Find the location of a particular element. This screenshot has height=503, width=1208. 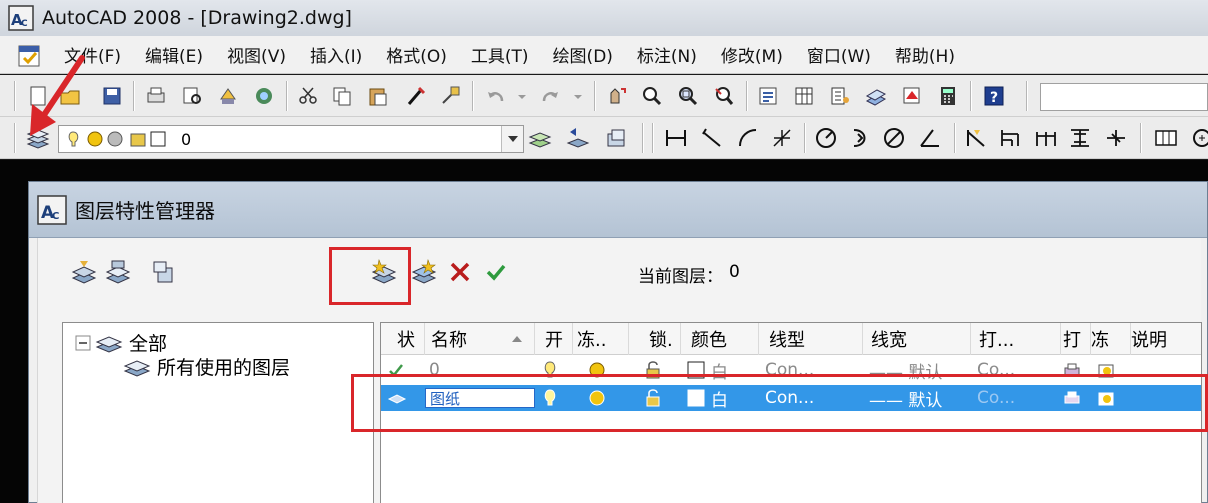

col-color: 颜色 is located at coordinates (720, 339).